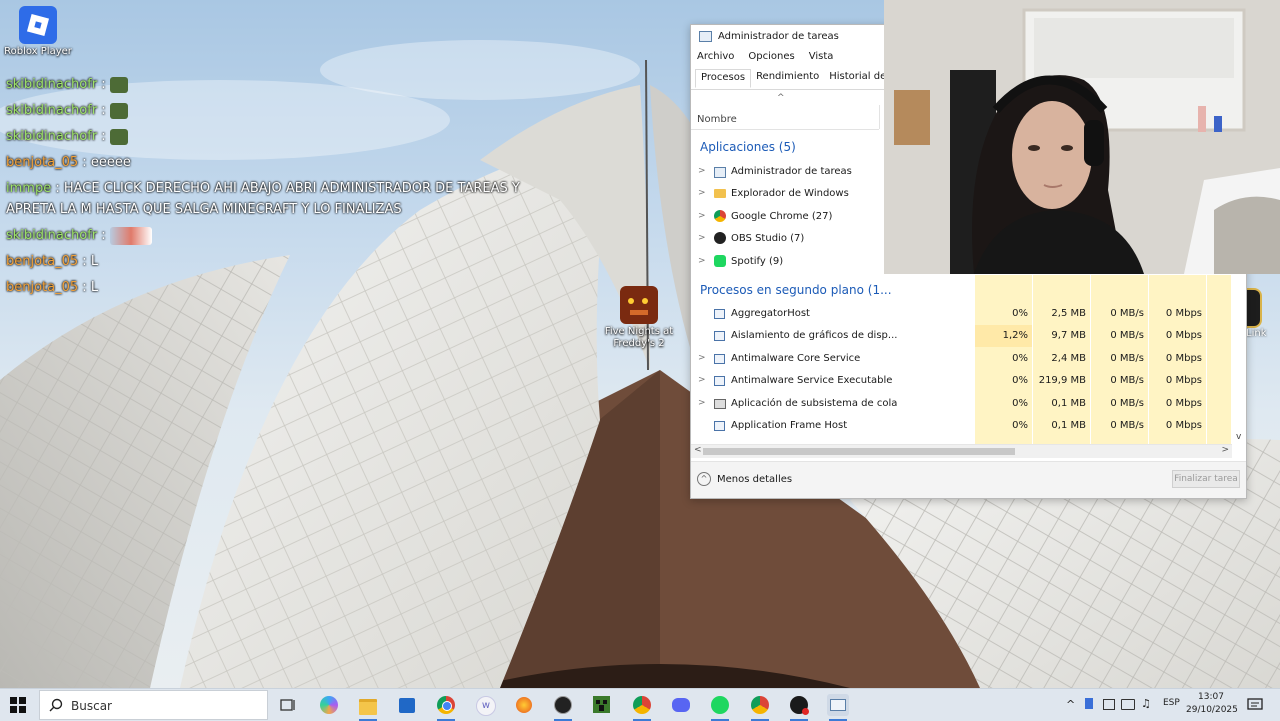 The width and height of the screenshot is (1280, 721). I want to click on taskbar: Buscar w ^ ♫ ESP 13:07 29/10/2025, so click(640, 704).